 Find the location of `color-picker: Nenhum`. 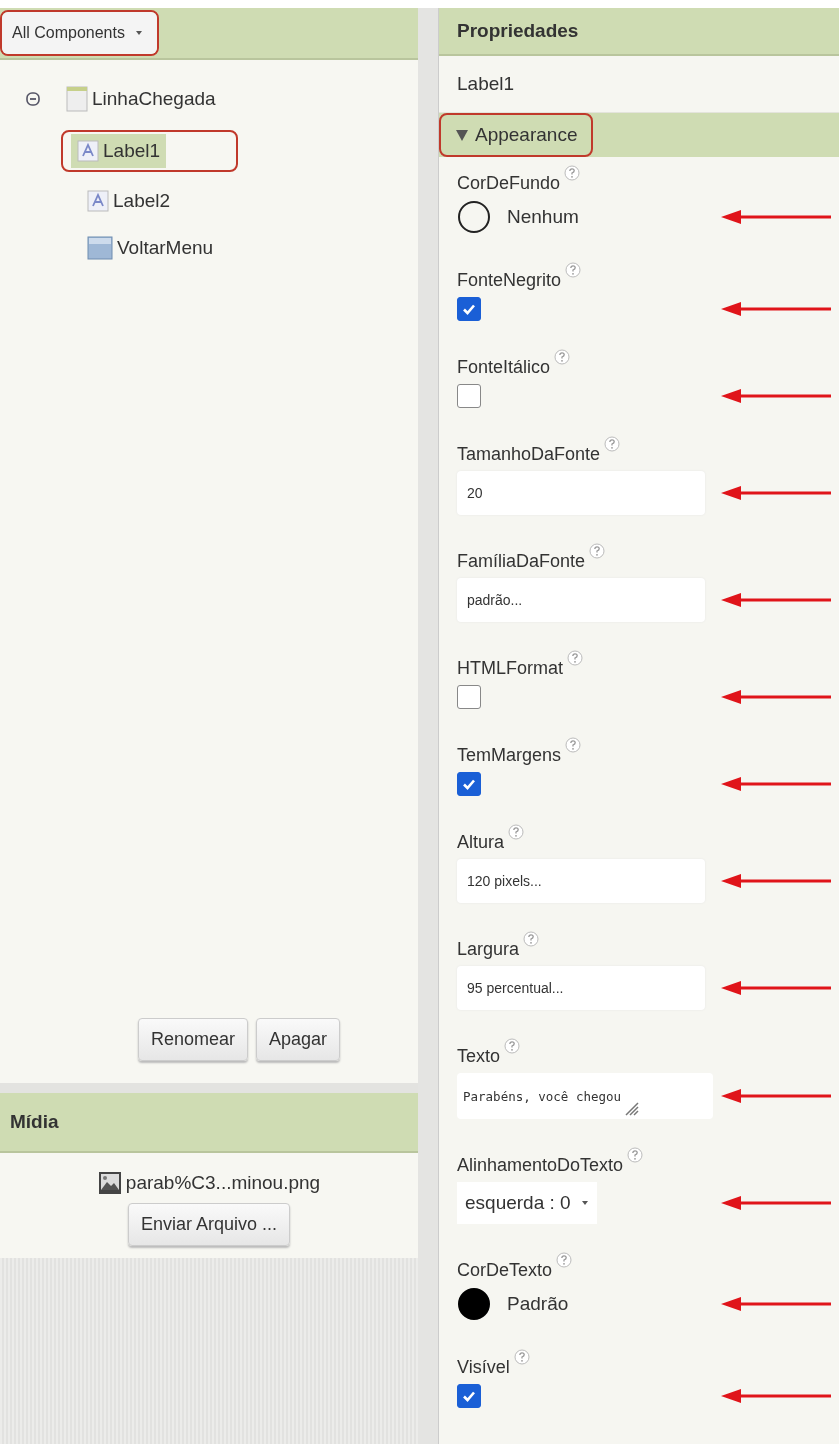

color-picker: Nenhum is located at coordinates (518, 217).